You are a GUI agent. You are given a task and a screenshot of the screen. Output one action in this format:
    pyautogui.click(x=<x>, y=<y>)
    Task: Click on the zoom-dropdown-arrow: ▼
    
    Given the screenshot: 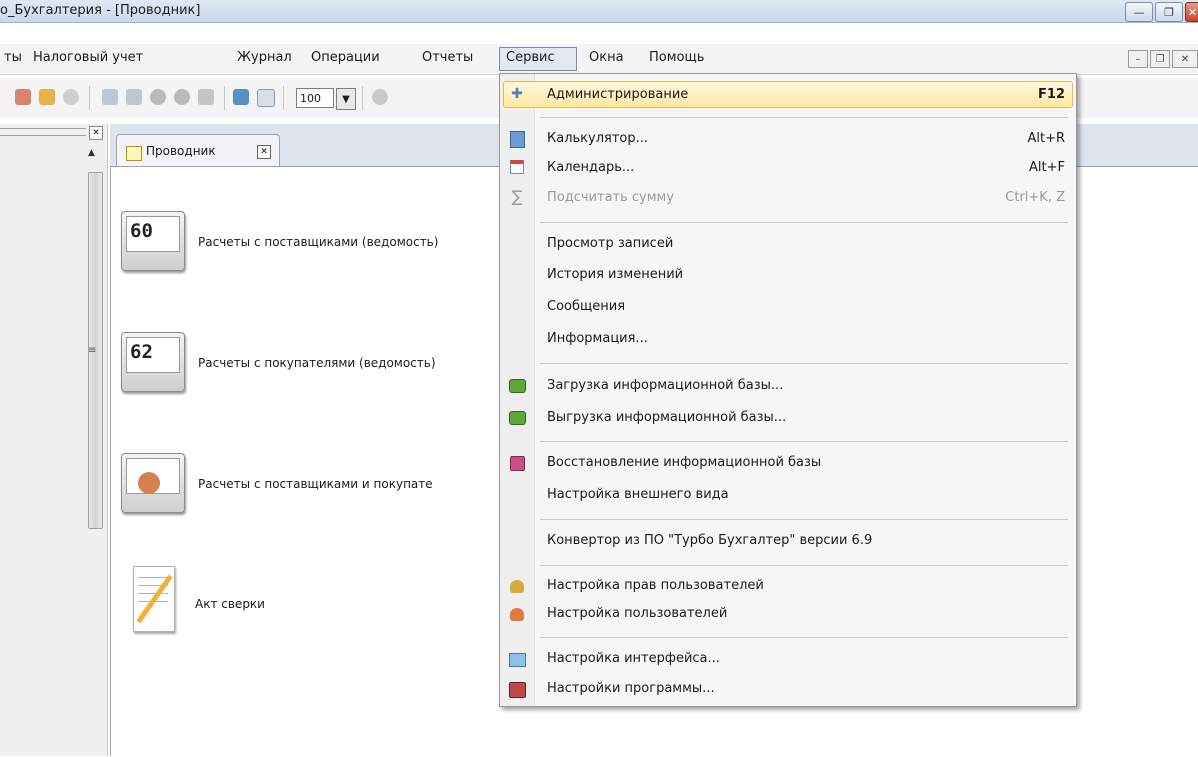 What is the action you would take?
    pyautogui.click(x=346, y=99)
    